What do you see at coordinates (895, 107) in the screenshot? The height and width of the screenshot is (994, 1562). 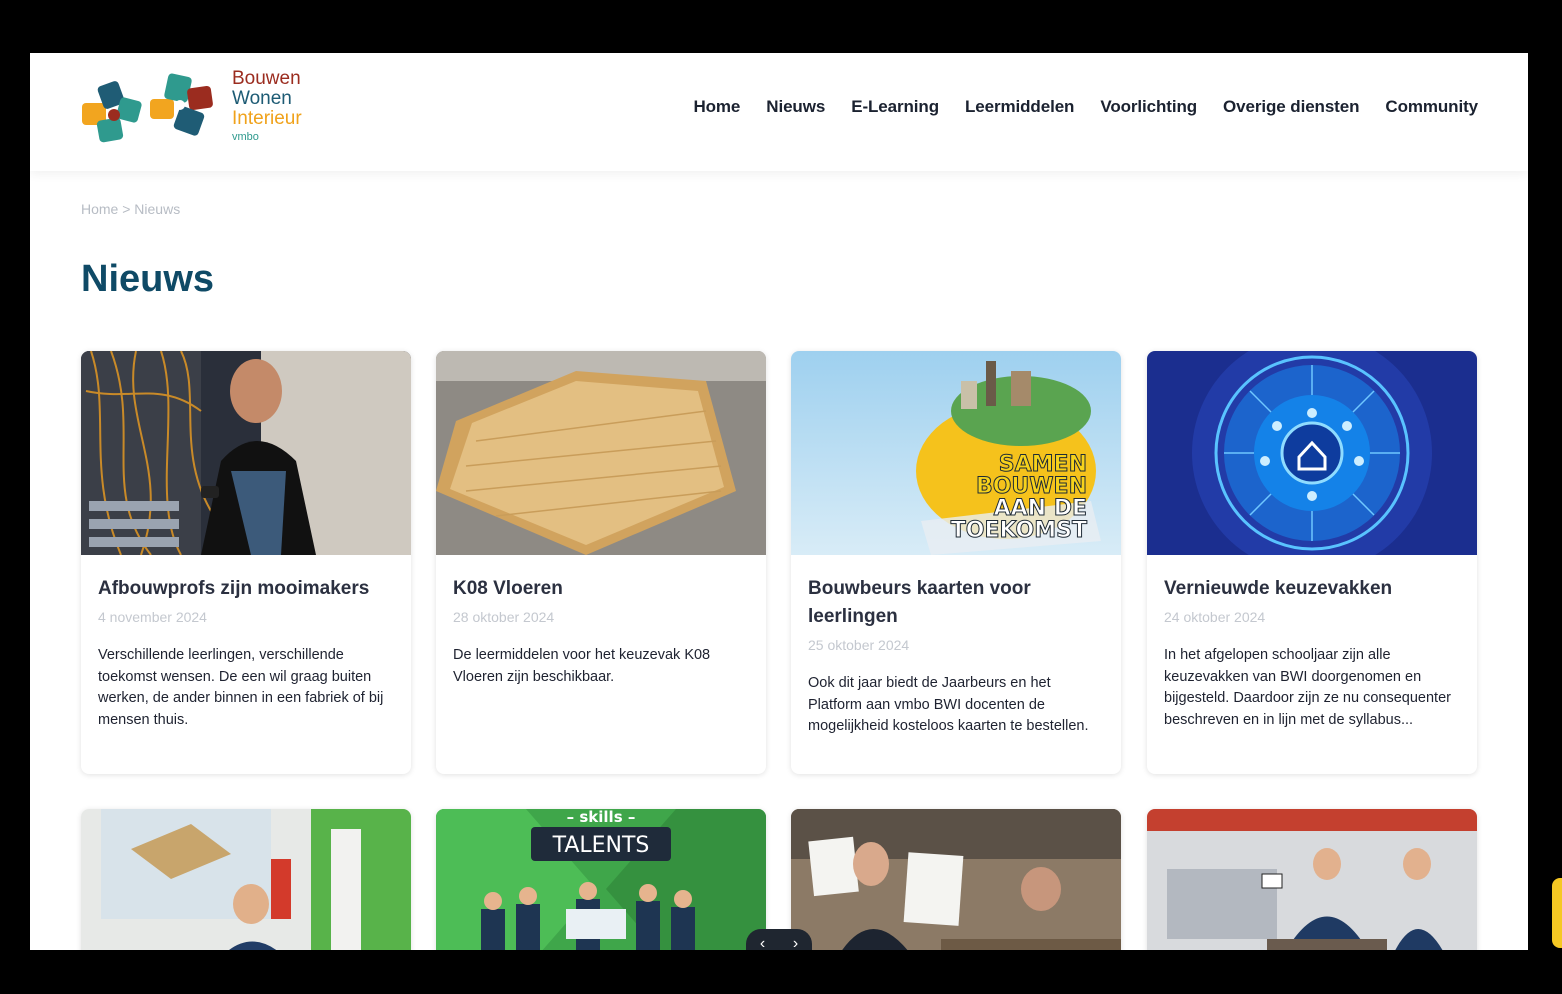 I see `nav-e-learning: E-Learning` at bounding box center [895, 107].